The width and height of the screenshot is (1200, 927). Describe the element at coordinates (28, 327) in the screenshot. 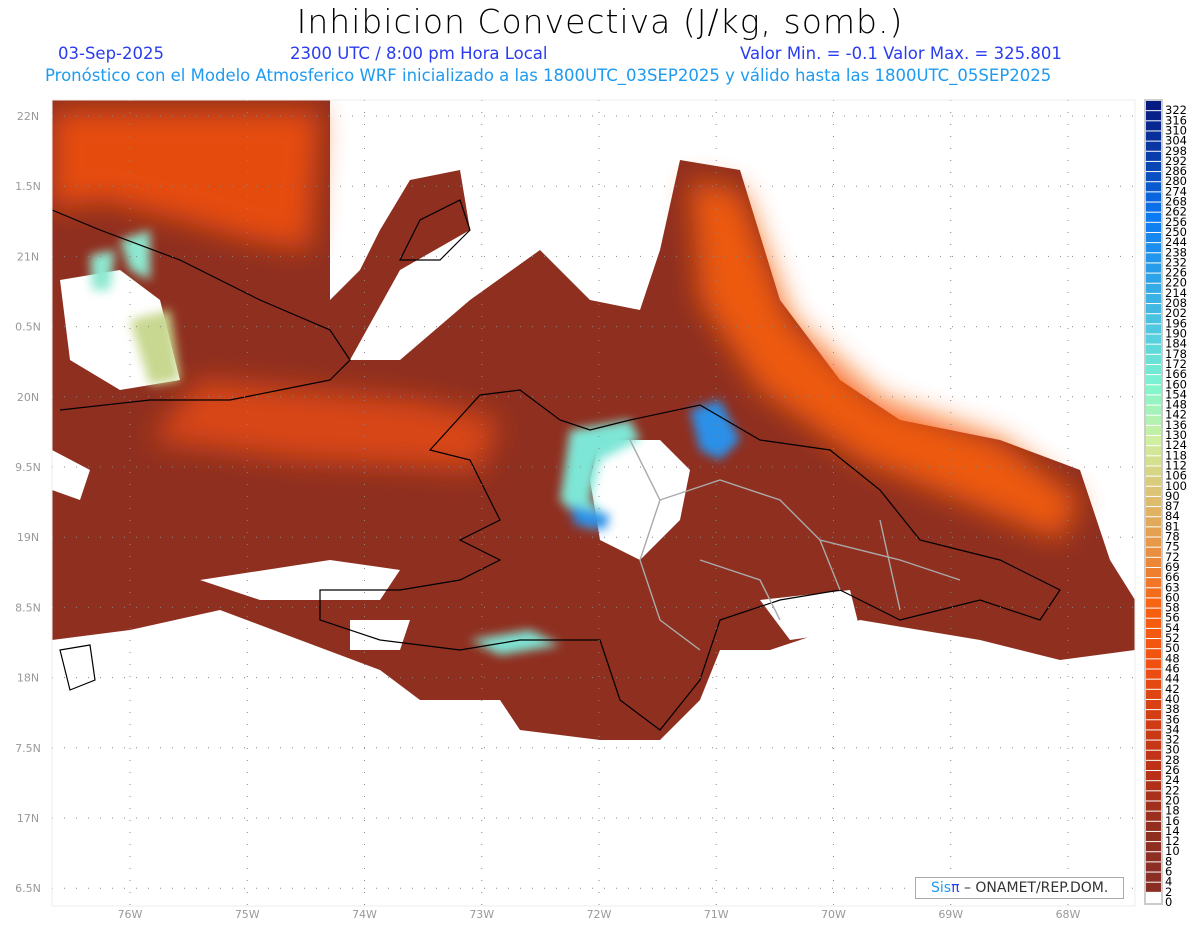

I see `lat-label: 0.5N` at that location.